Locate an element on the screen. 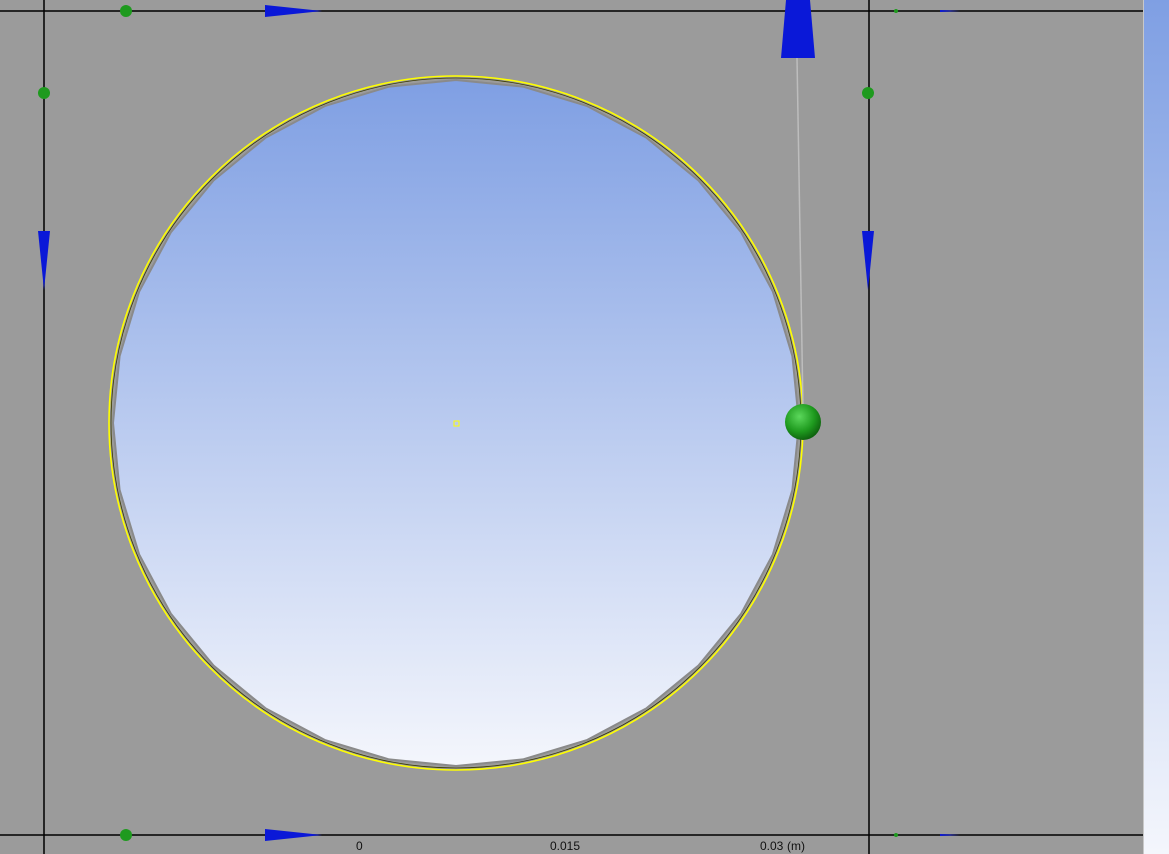  scale-tick-2: 0.03 is located at coordinates (772, 846).